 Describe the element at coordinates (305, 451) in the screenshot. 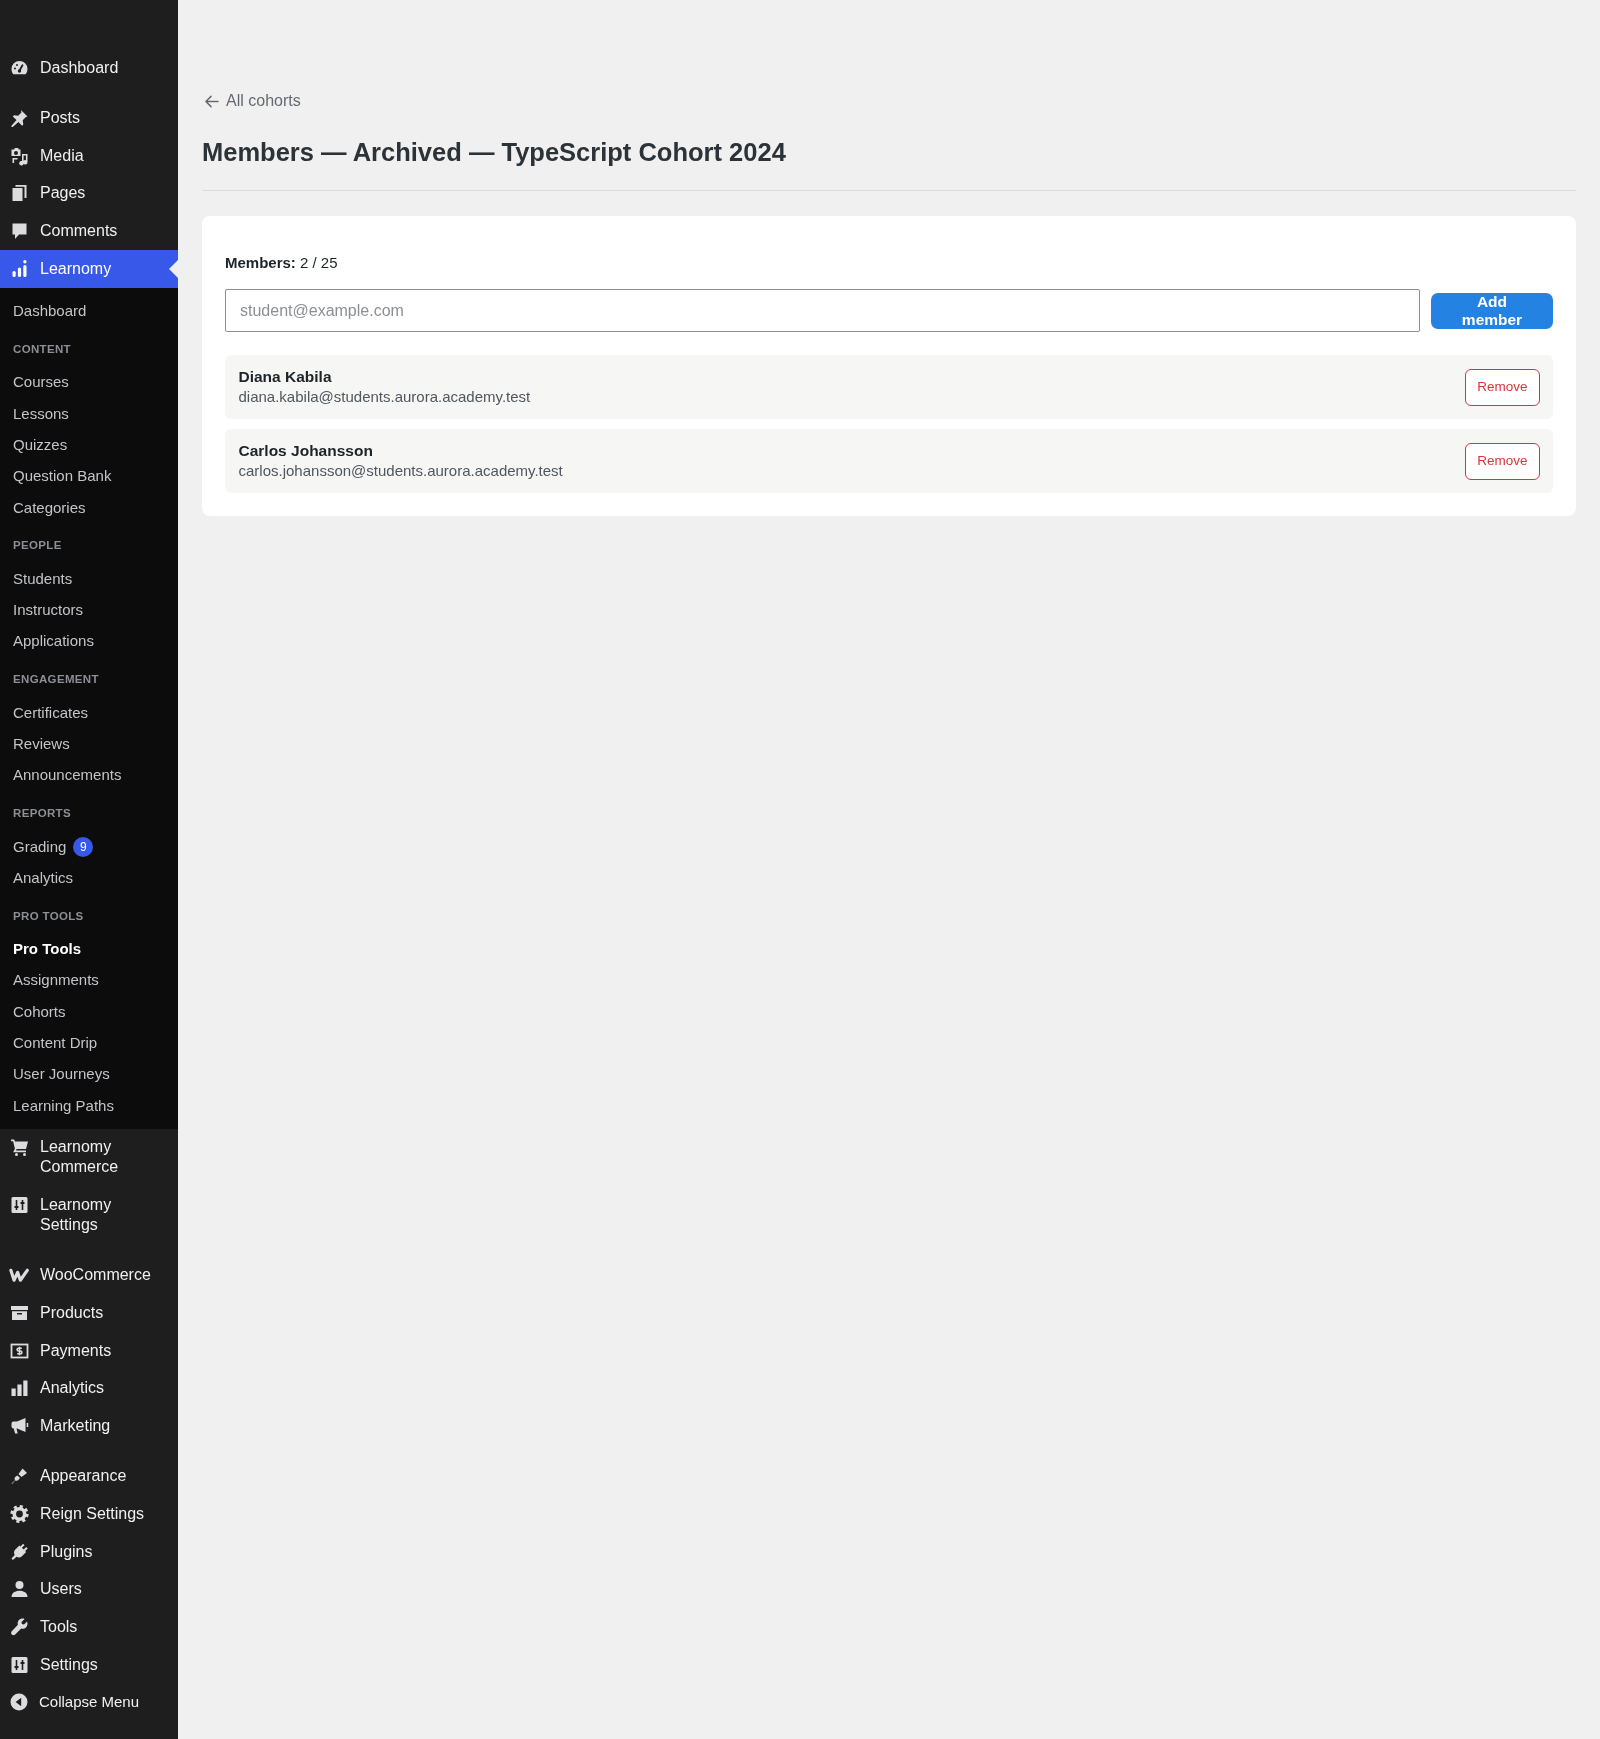

I see `member-name: Carlos Johansson` at that location.